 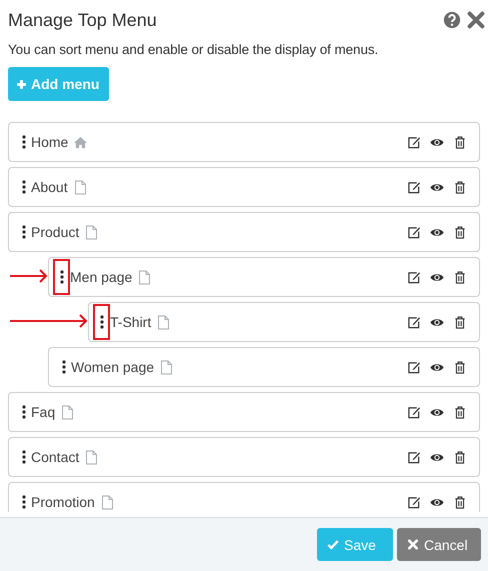 What do you see at coordinates (284, 322) in the screenshot?
I see `menu-item-row: T-Shirt` at bounding box center [284, 322].